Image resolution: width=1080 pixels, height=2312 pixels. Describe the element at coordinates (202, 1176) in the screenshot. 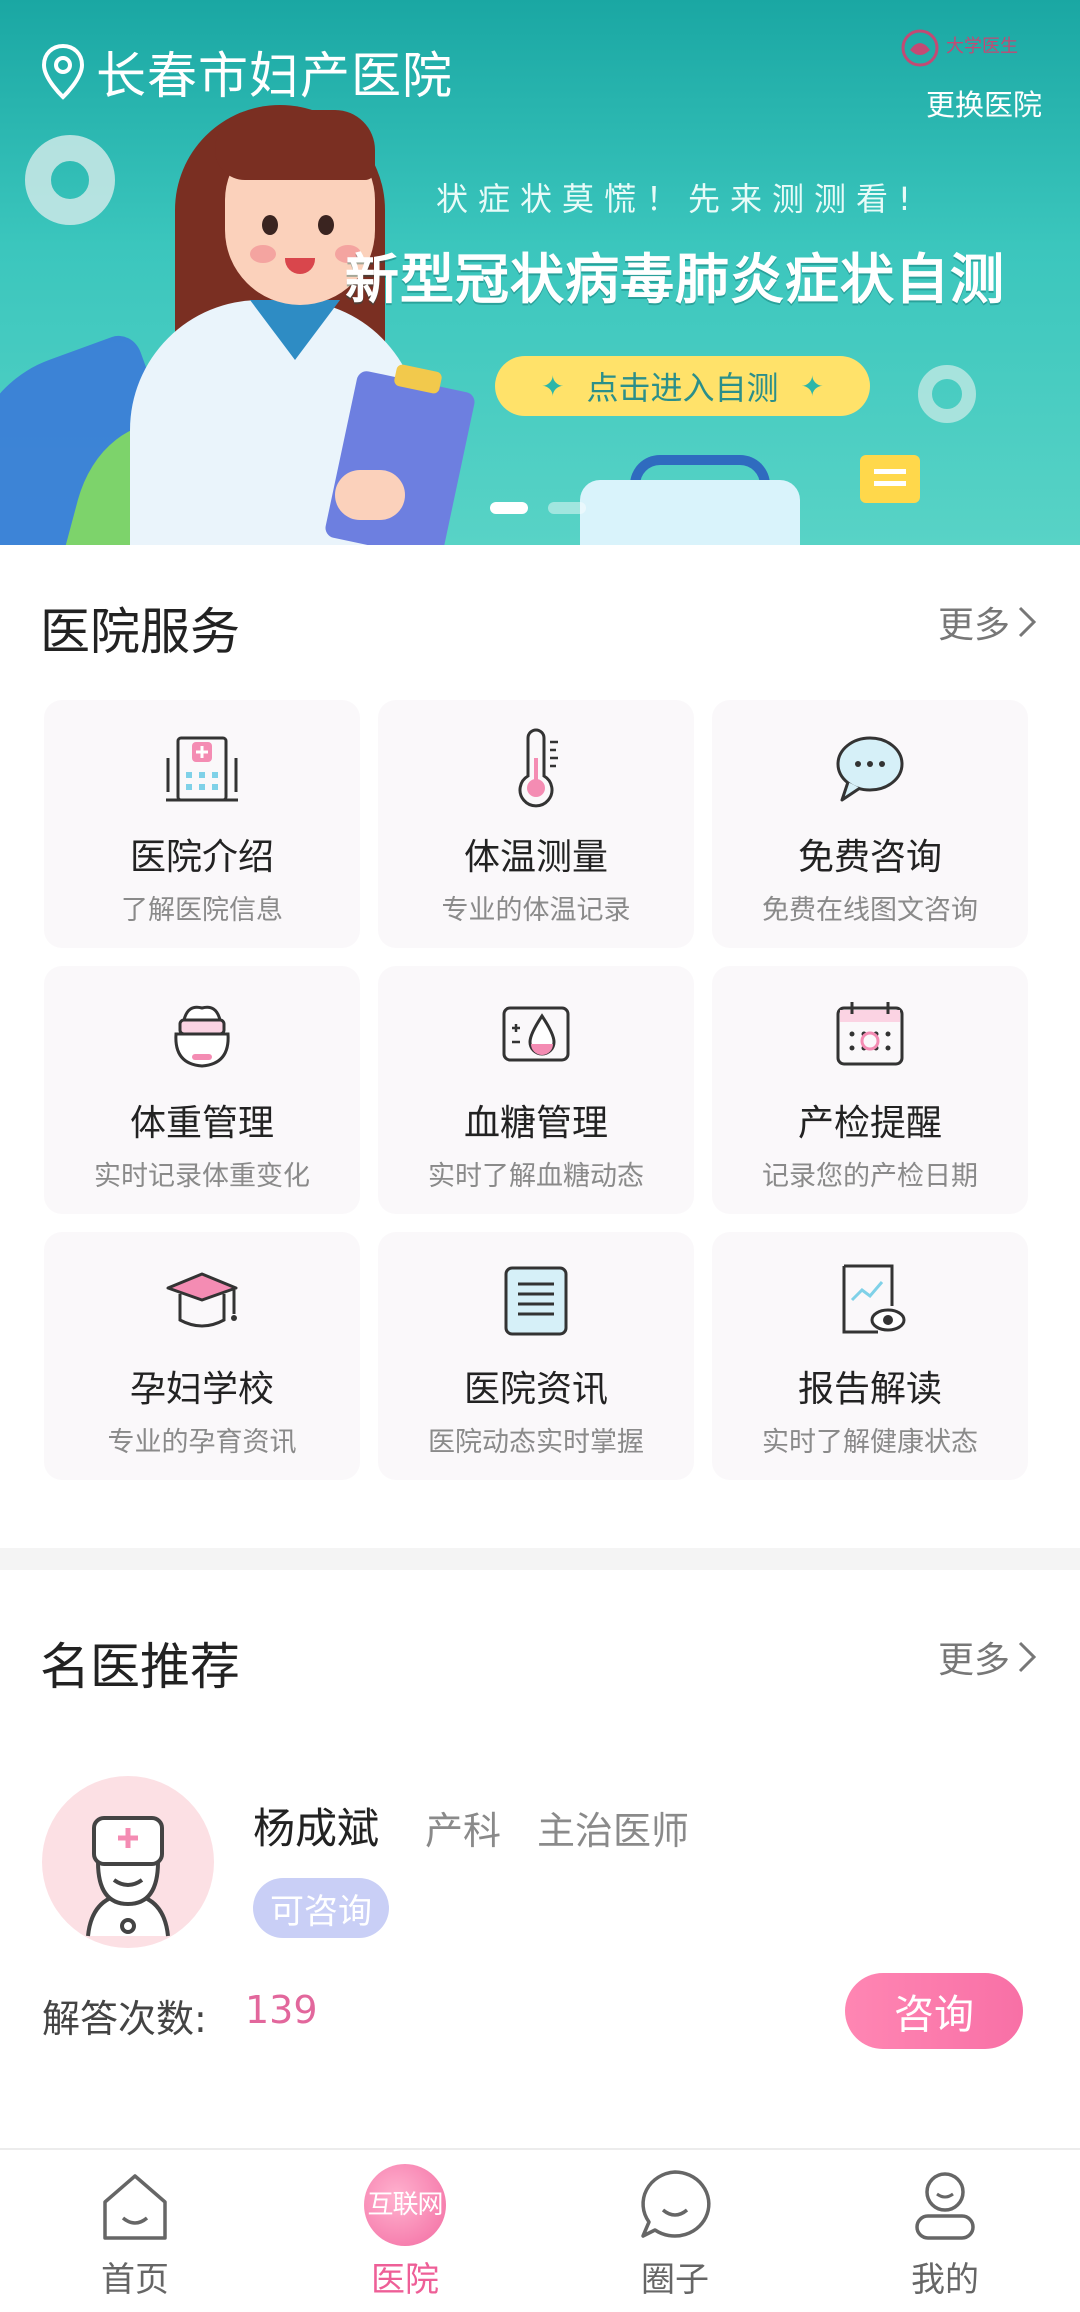

I see `service-subtitle: 实时记录体重变化` at that location.